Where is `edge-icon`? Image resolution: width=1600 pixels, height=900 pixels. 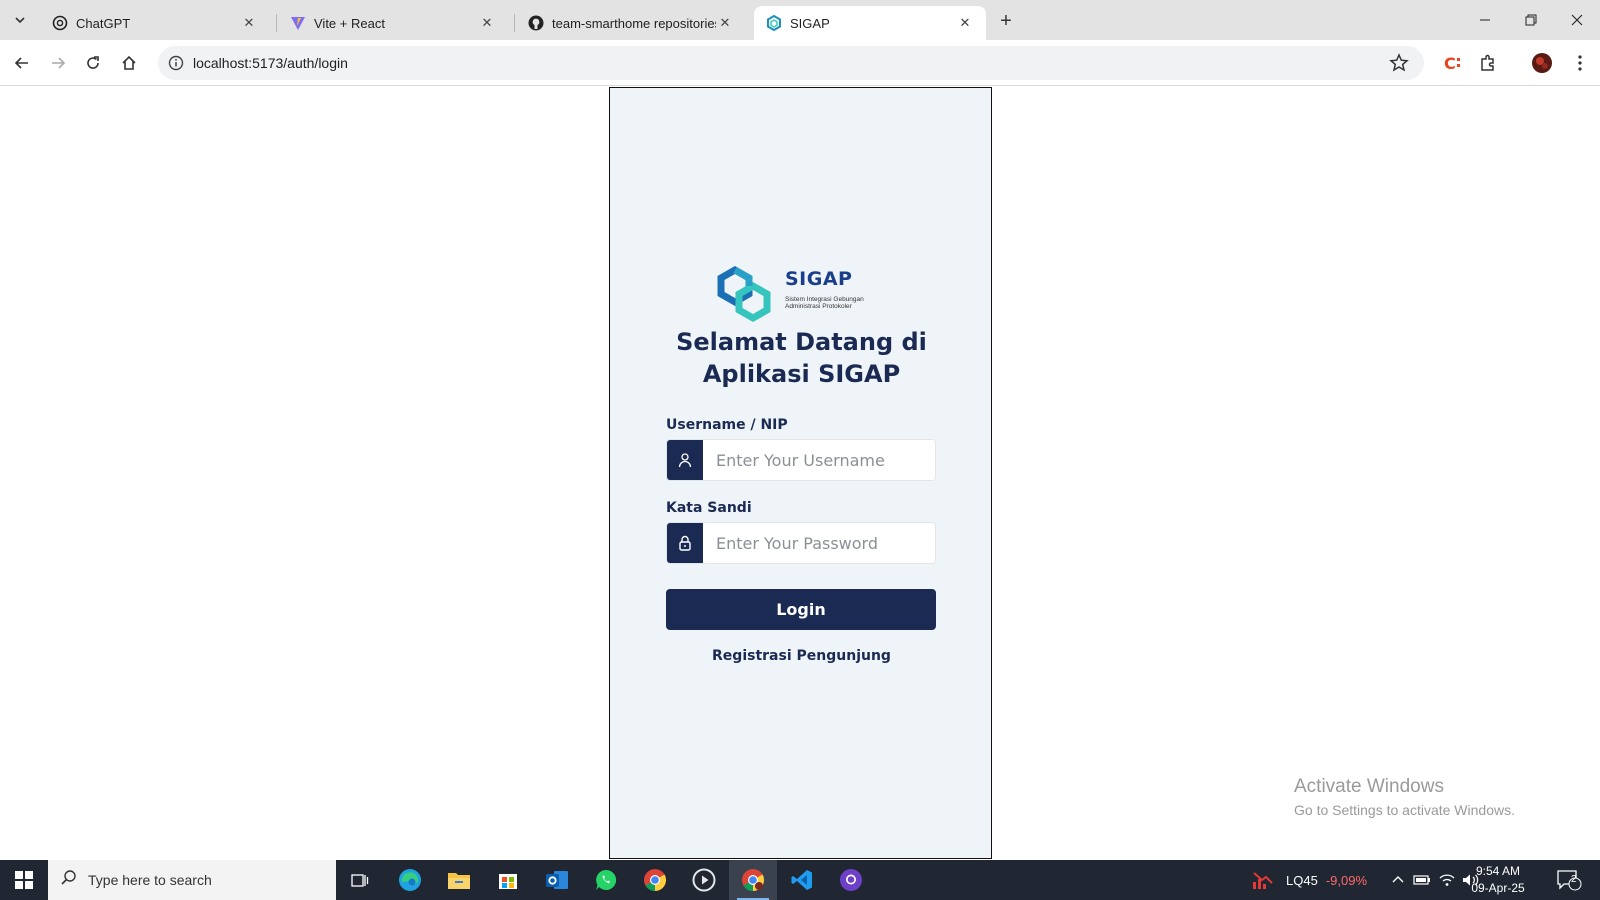
edge-icon is located at coordinates (410, 880).